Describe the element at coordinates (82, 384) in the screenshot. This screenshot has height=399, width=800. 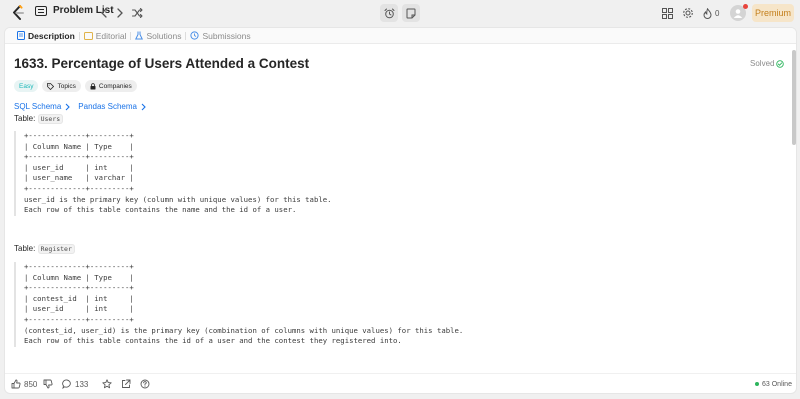
I see `comment-count: 133` at that location.